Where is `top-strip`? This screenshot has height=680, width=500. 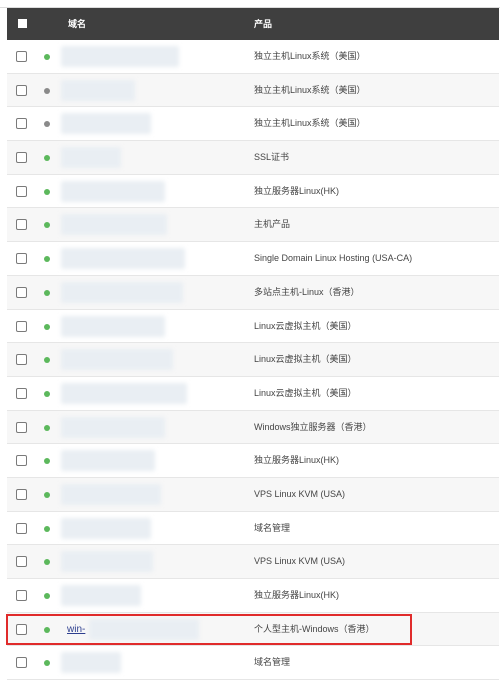
top-strip is located at coordinates (250, 4).